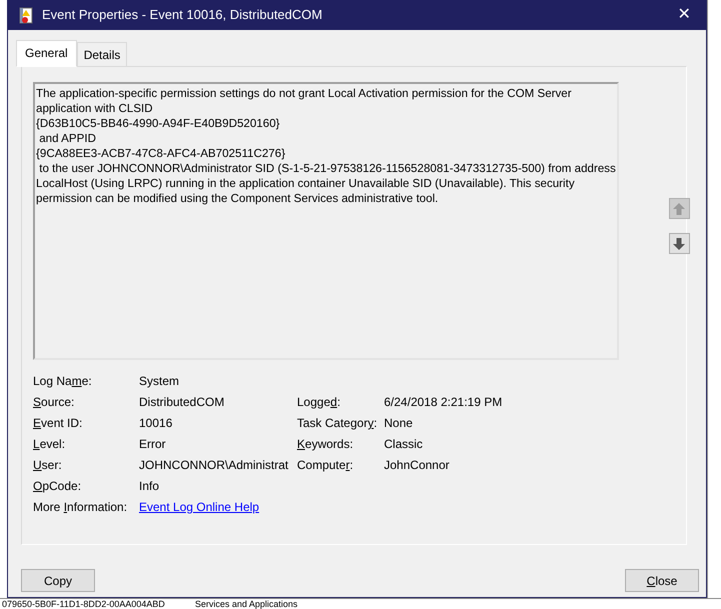 The image size is (721, 609). Describe the element at coordinates (325, 465) in the screenshot. I see `field-label: Computer:` at that location.